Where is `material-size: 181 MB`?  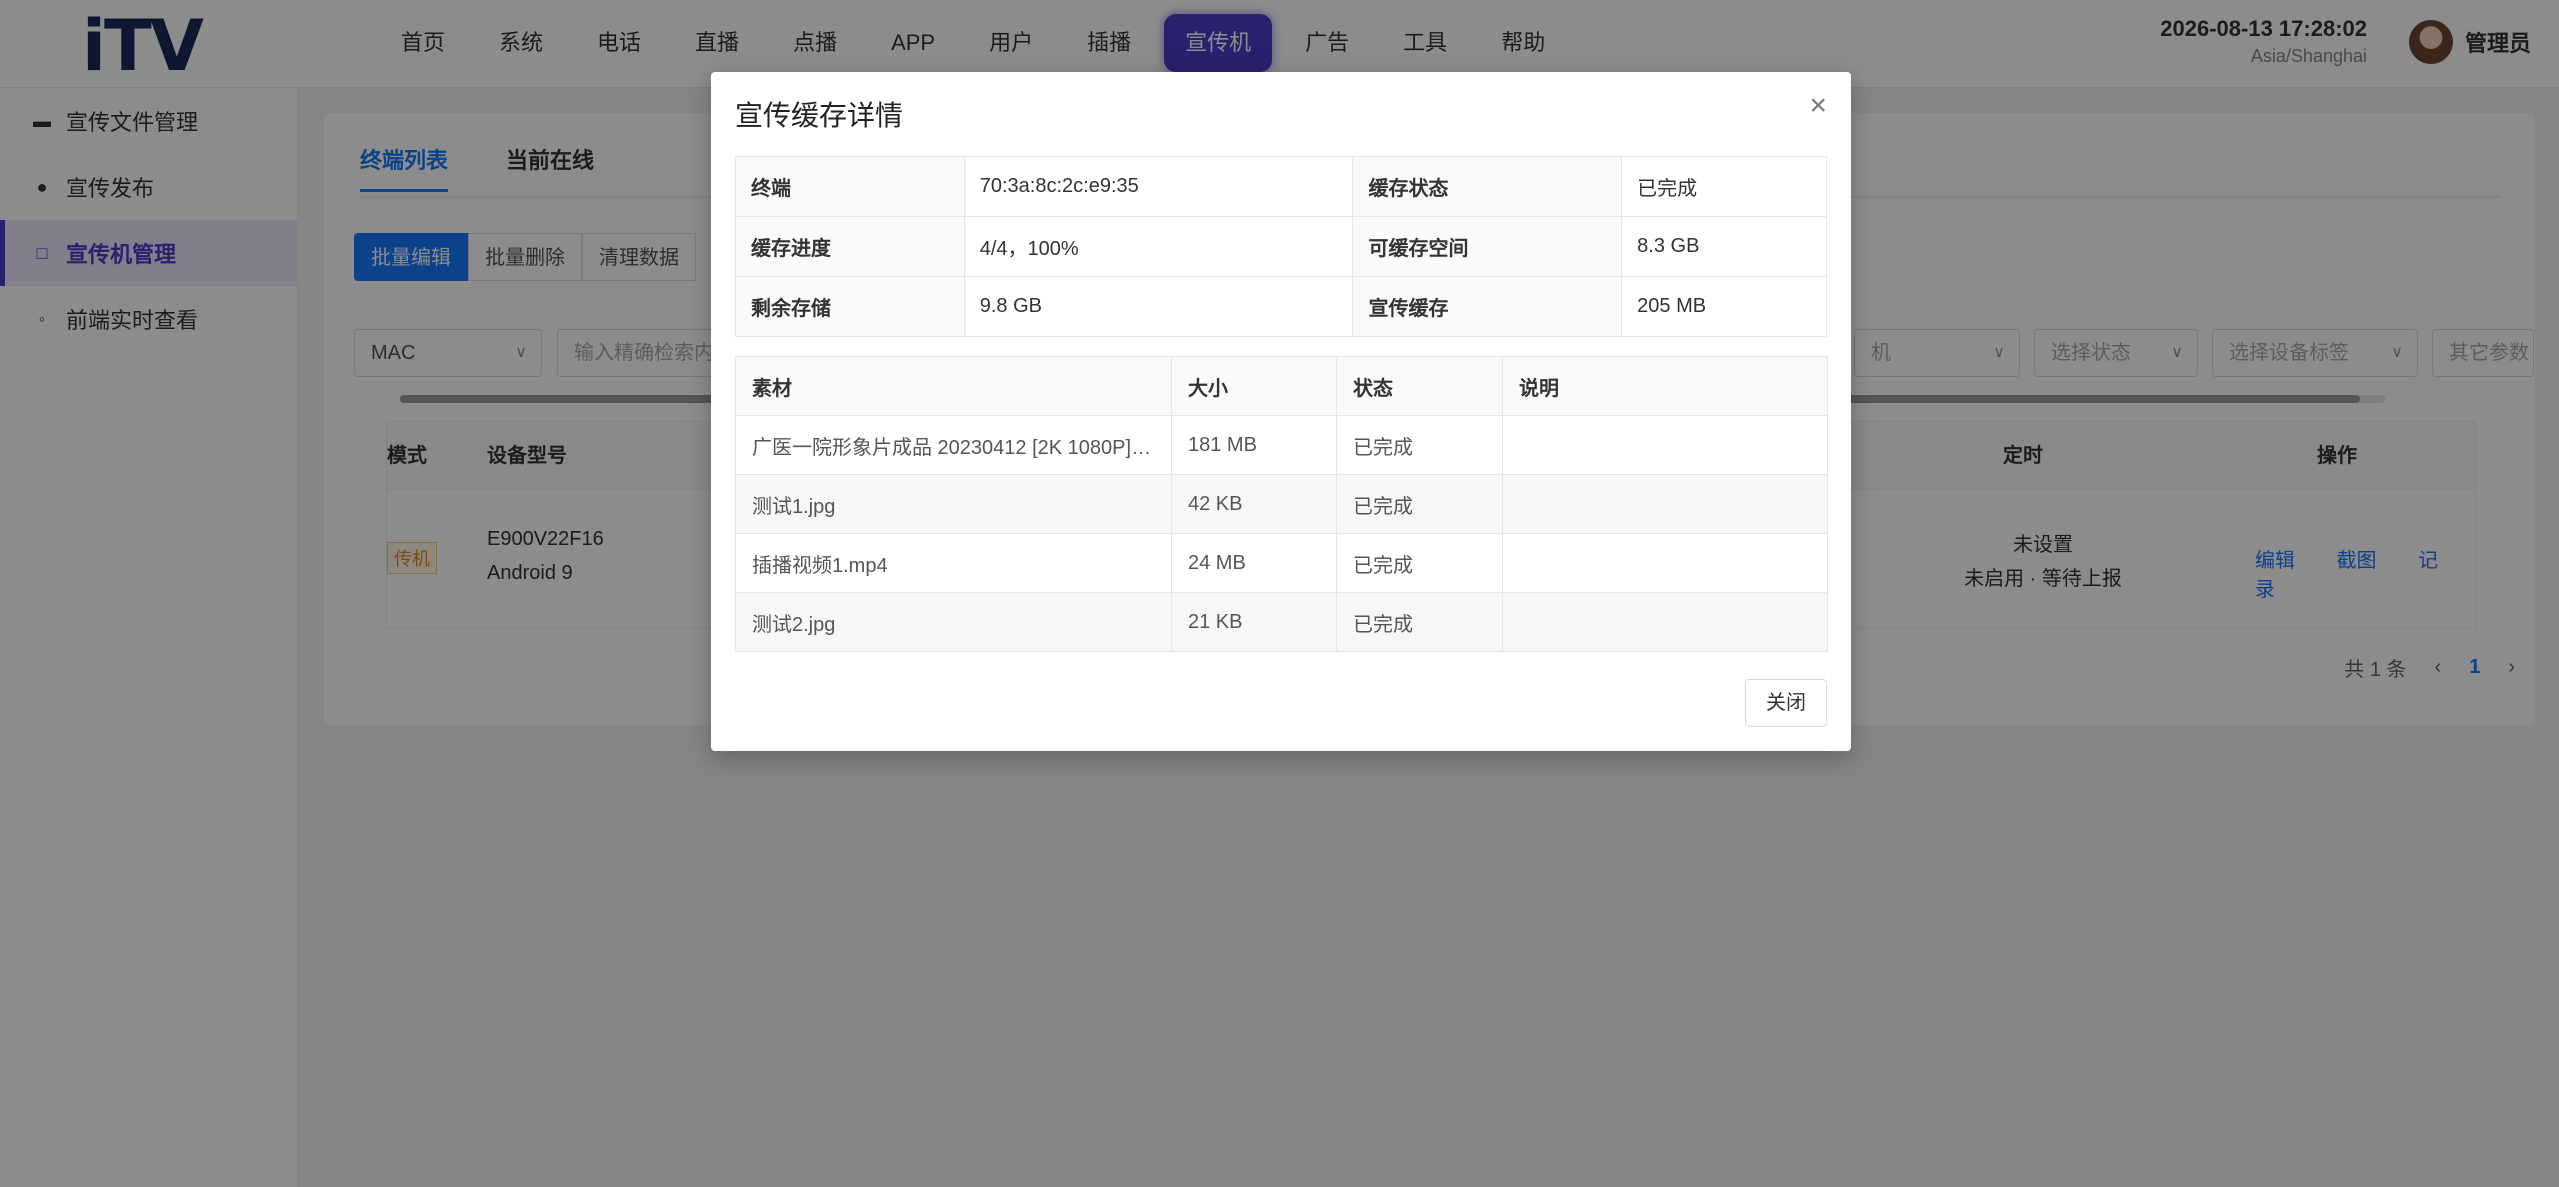 material-size: 181 MB is located at coordinates (1254, 445).